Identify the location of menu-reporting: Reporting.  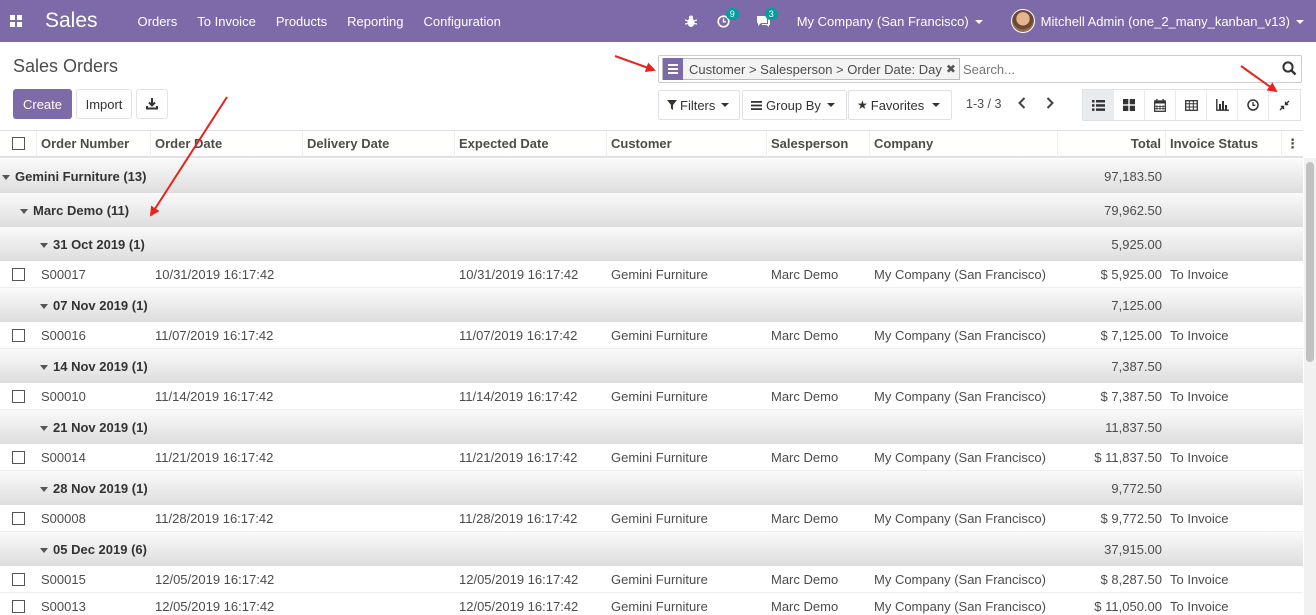
(375, 21).